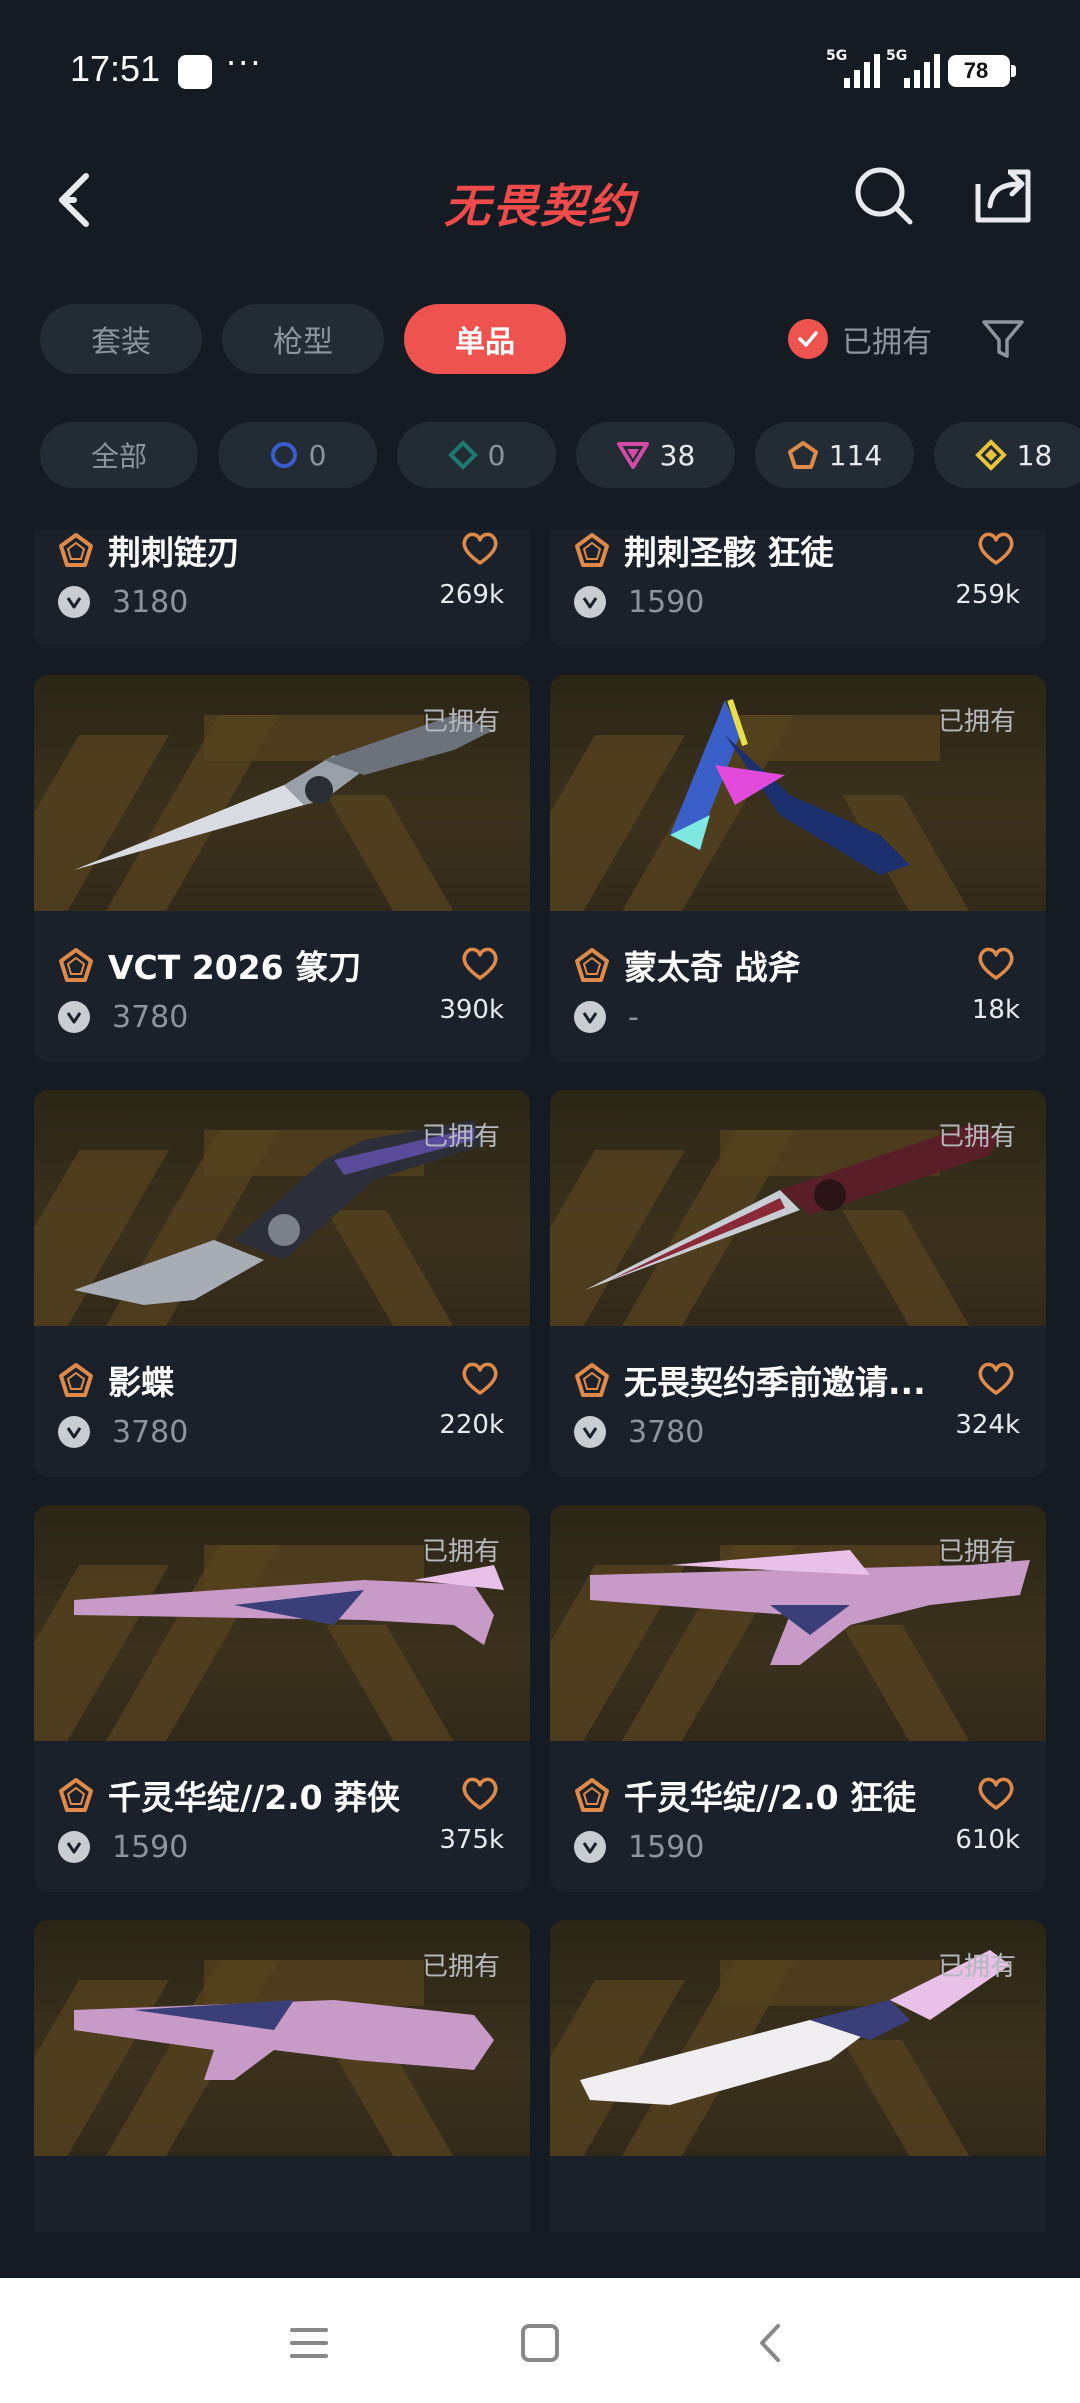  I want to click on item-card: 已拥有 VCT 2026 篆刀 3780 390k, so click(282, 868).